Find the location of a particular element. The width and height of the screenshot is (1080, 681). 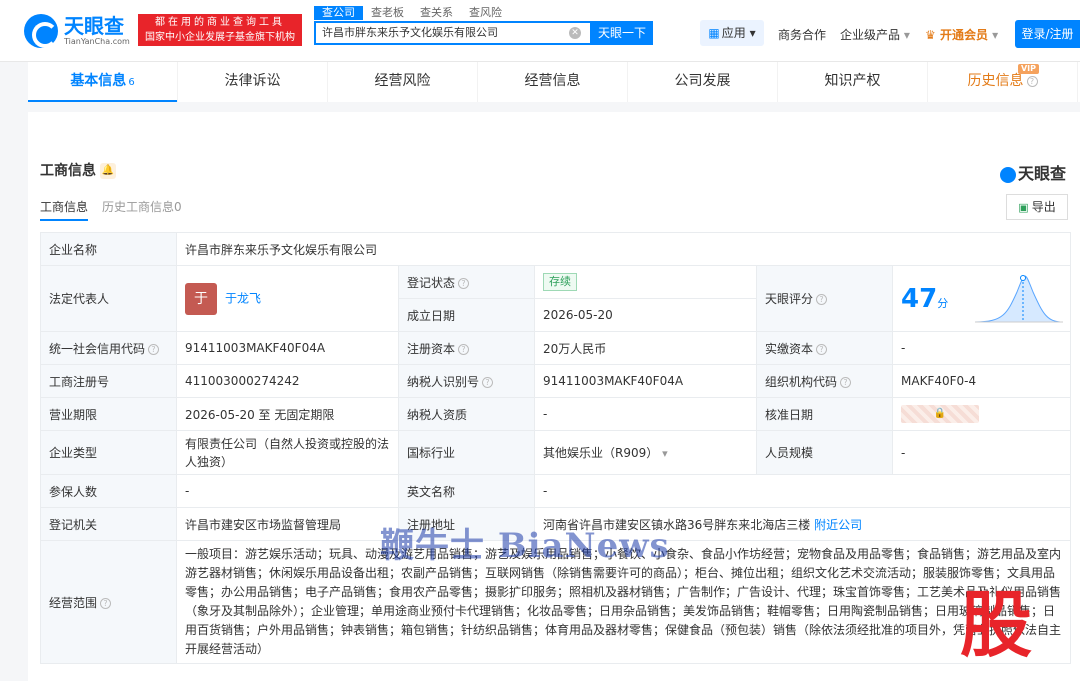

tianyancha-logo-icon is located at coordinates (1008, 174).